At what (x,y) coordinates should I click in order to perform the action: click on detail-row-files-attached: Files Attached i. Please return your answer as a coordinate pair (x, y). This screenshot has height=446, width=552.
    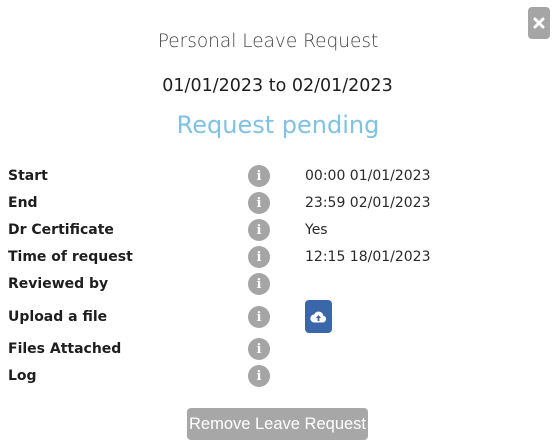
    Looking at the image, I should click on (276, 349).